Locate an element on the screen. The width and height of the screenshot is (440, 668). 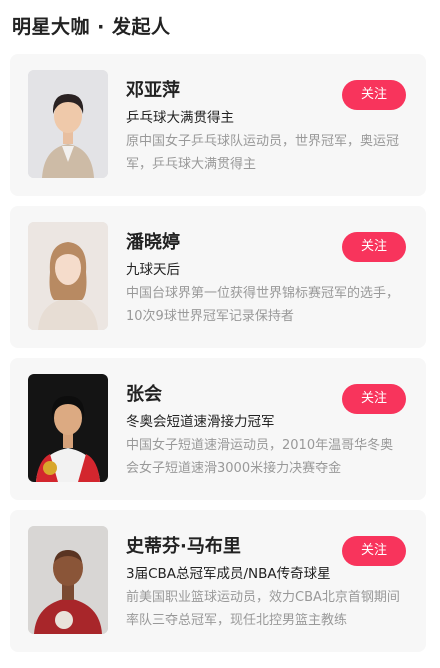
person-description: 原中国女子乒乓球队运动员，世界冠军，奥运冠军，乒乓球大满贯得主 is located at coordinates (263, 153).